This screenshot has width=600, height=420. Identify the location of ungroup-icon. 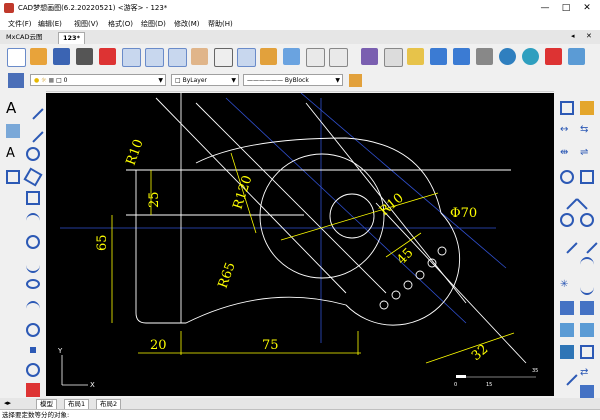
(587, 308).